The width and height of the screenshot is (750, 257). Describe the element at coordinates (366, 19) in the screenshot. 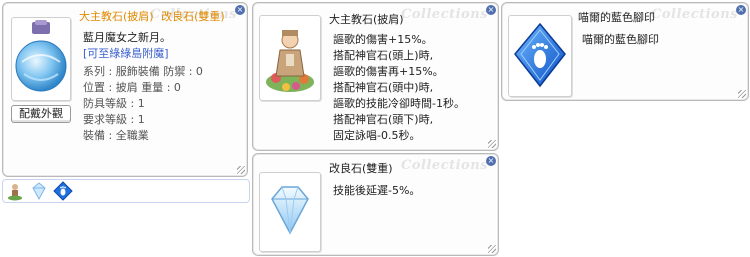

I see `item-title: 大主教石(披肩)` at that location.